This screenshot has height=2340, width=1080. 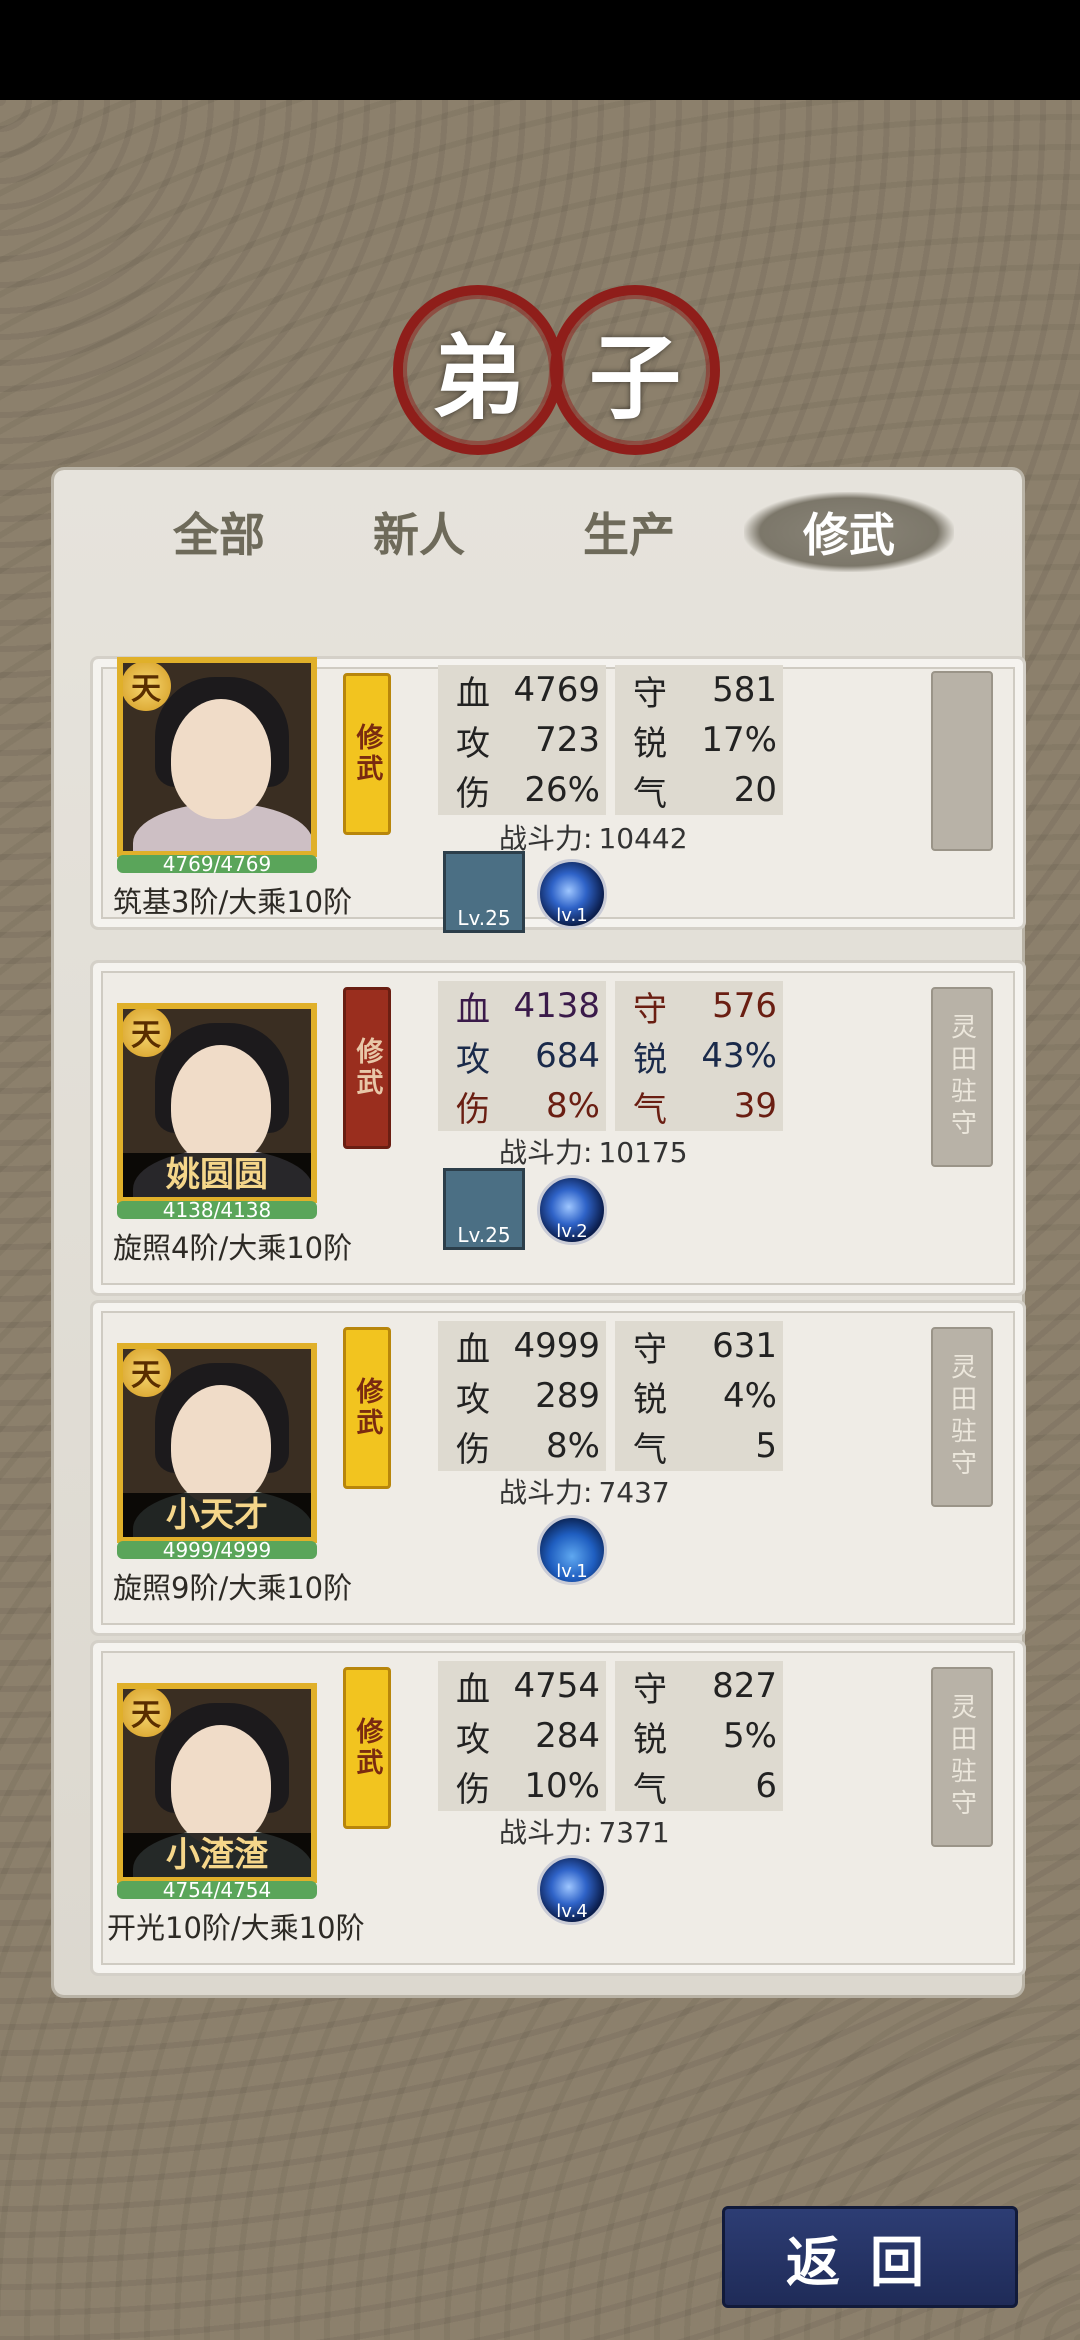 What do you see at coordinates (217, 864) in the screenshot?
I see `hp-bar: 4769/4769` at bounding box center [217, 864].